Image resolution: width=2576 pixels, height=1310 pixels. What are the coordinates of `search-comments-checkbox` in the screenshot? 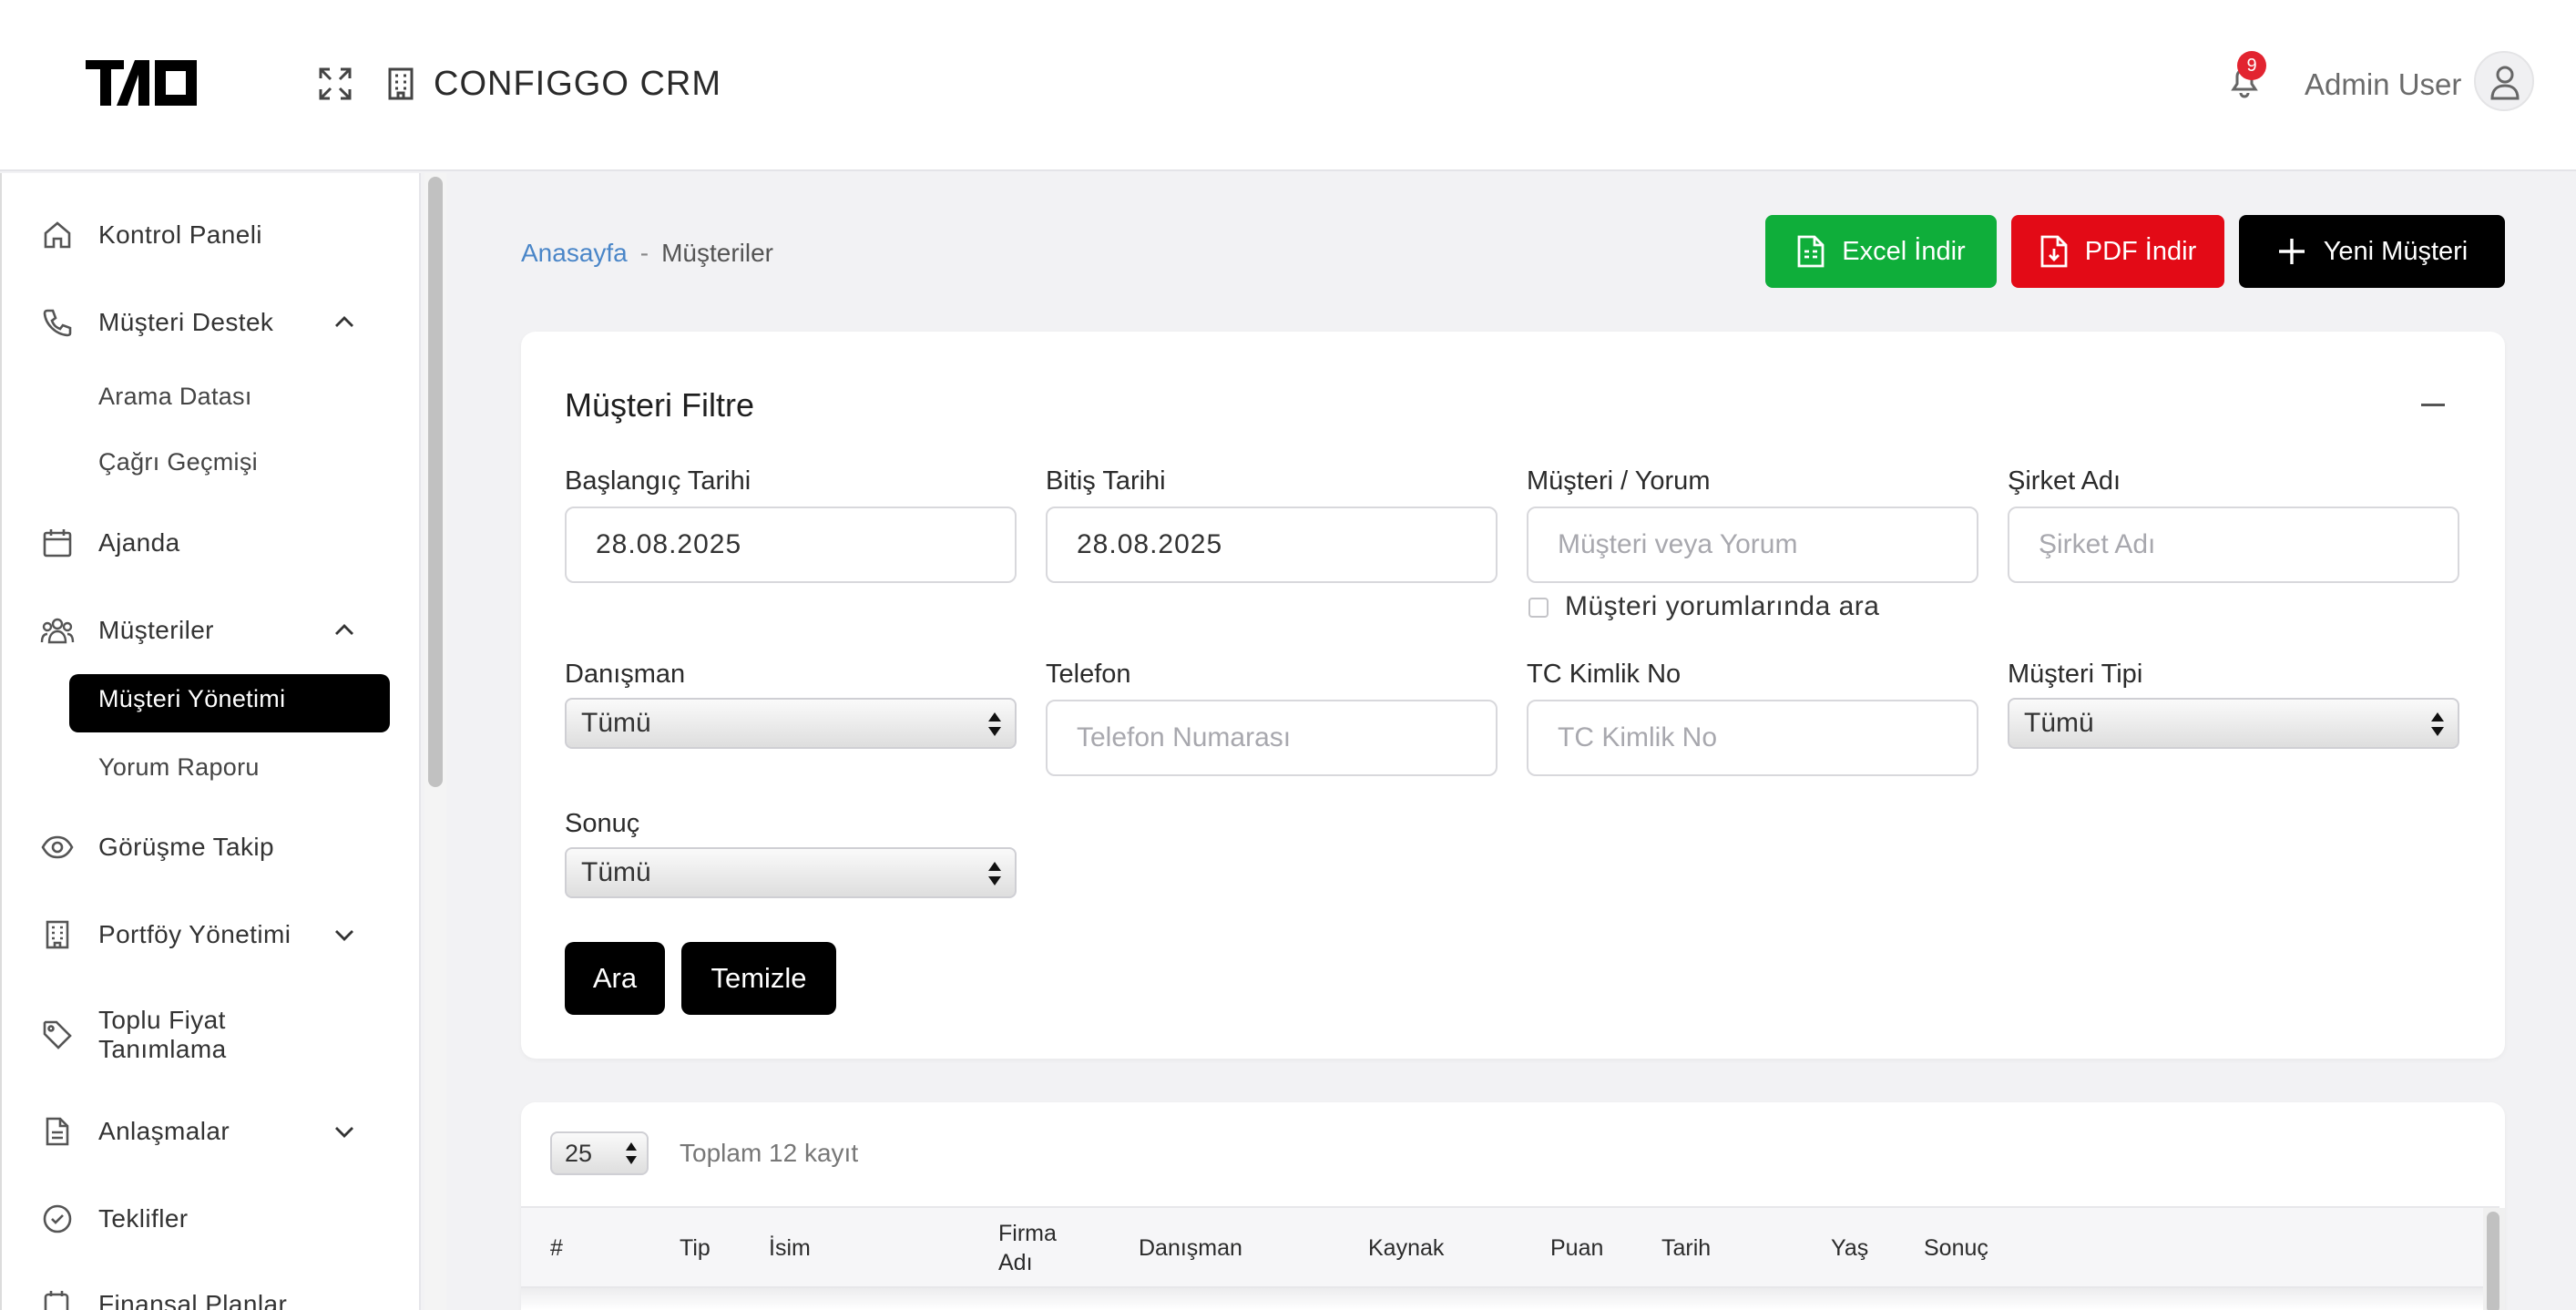 It's located at (1538, 608).